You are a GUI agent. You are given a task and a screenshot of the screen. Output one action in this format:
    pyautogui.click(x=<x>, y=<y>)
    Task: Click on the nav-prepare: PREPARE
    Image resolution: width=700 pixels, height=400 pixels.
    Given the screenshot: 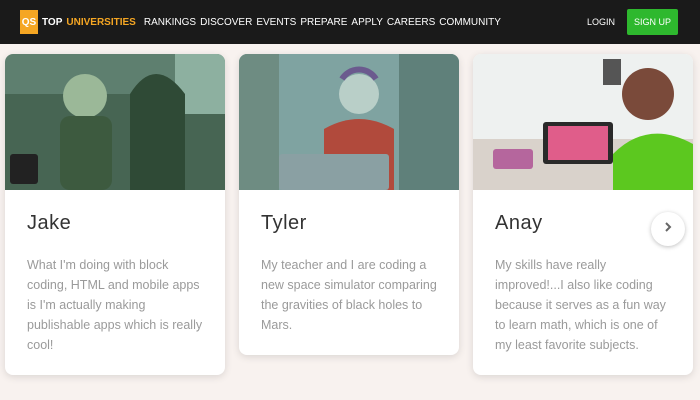 What is the action you would take?
    pyautogui.click(x=323, y=22)
    